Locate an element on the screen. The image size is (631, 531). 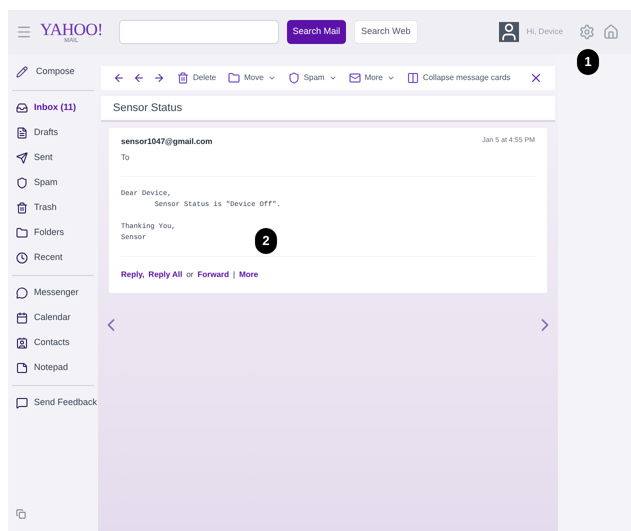
settings-icon is located at coordinates (587, 32).